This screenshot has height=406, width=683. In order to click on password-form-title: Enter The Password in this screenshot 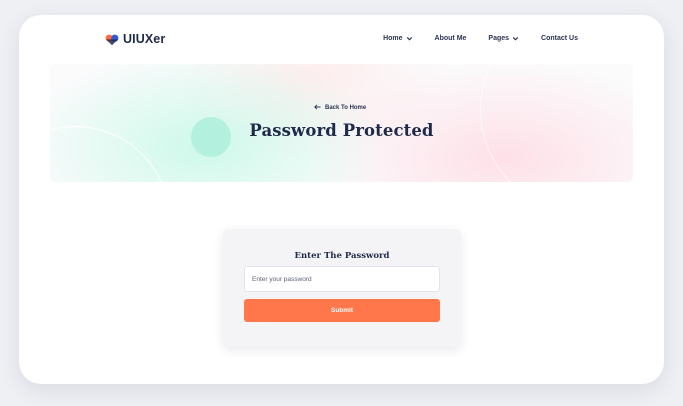, I will do `click(342, 256)`.